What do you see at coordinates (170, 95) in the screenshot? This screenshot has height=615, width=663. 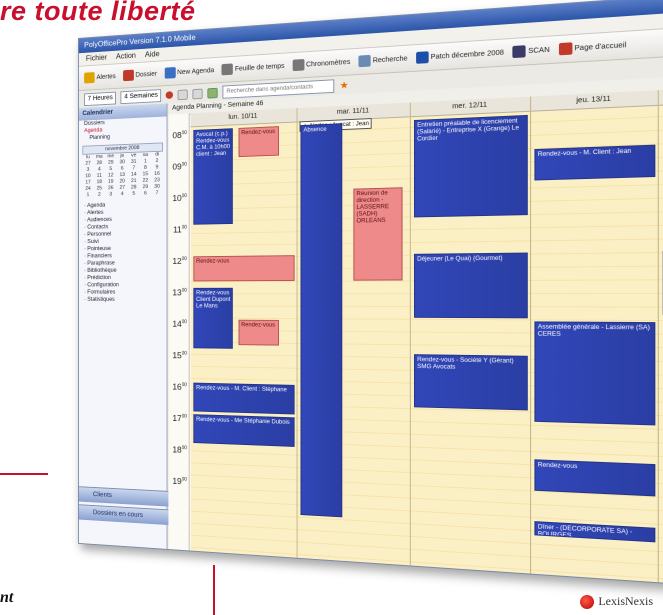 I see `record-icon` at bounding box center [170, 95].